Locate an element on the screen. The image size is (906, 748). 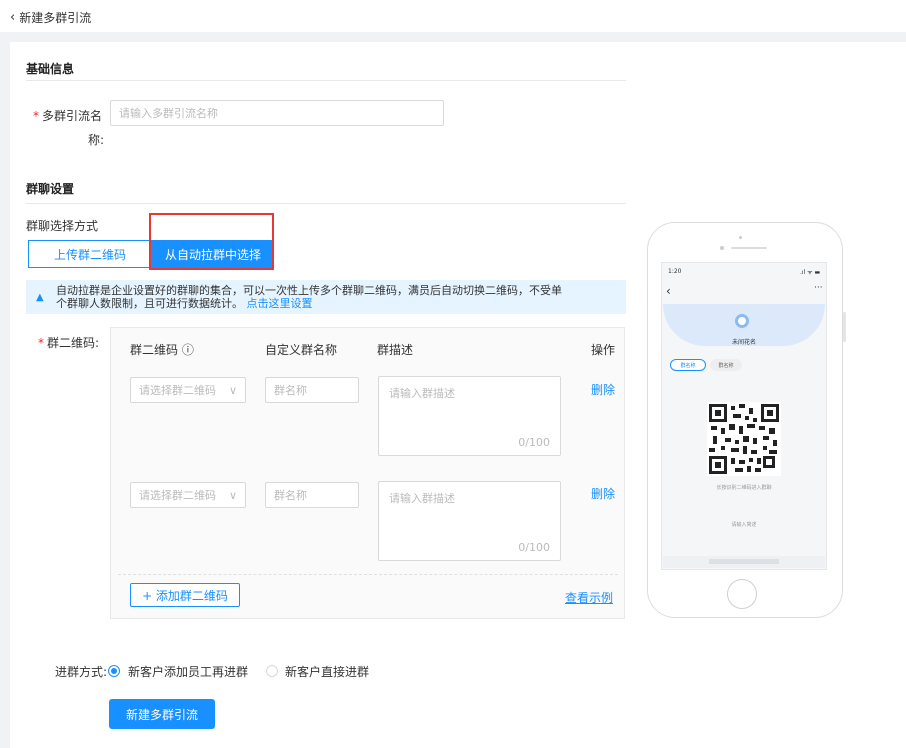
info-icon: ▲ is located at coordinates (40, 297).